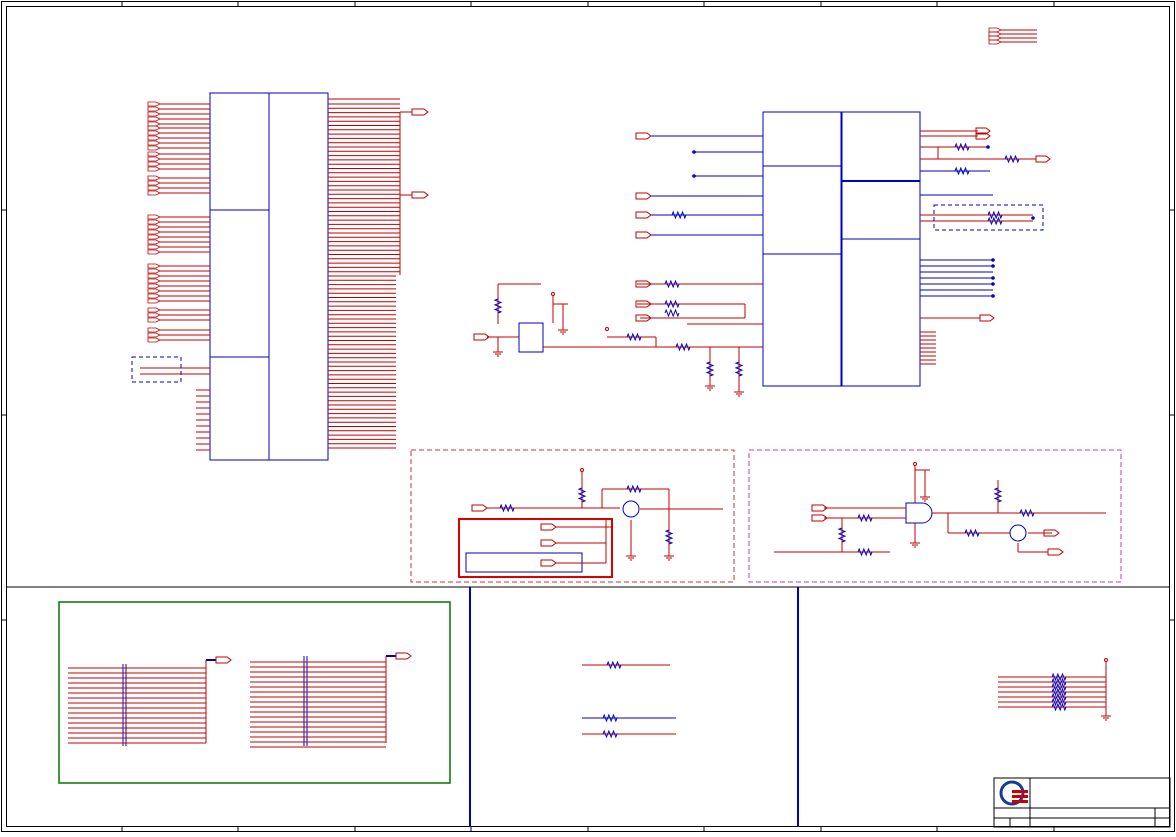  Describe the element at coordinates (625, 337) in the screenshot. I see `logic-gate-block` at that location.